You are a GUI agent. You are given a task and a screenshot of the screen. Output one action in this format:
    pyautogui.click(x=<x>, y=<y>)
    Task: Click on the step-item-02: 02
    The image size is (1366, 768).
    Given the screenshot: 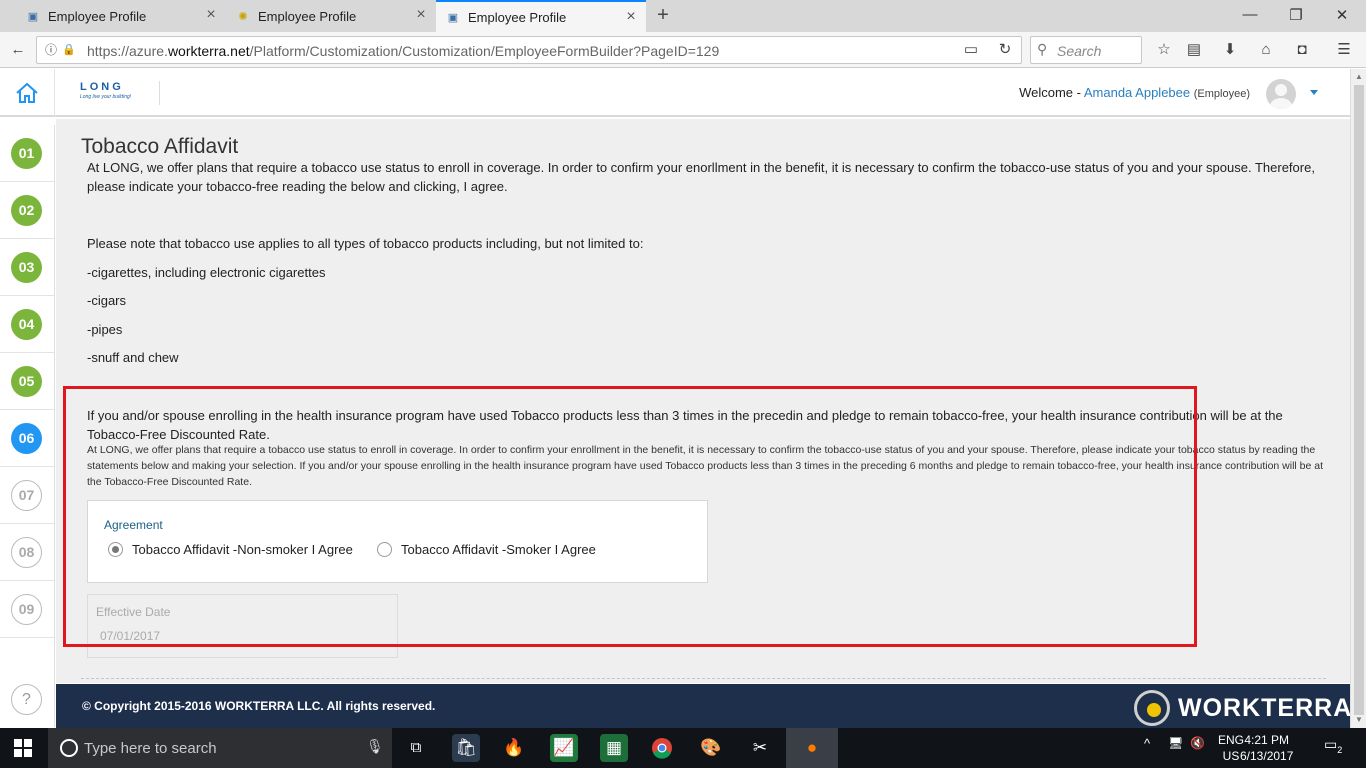 What is the action you would take?
    pyautogui.click(x=27, y=210)
    